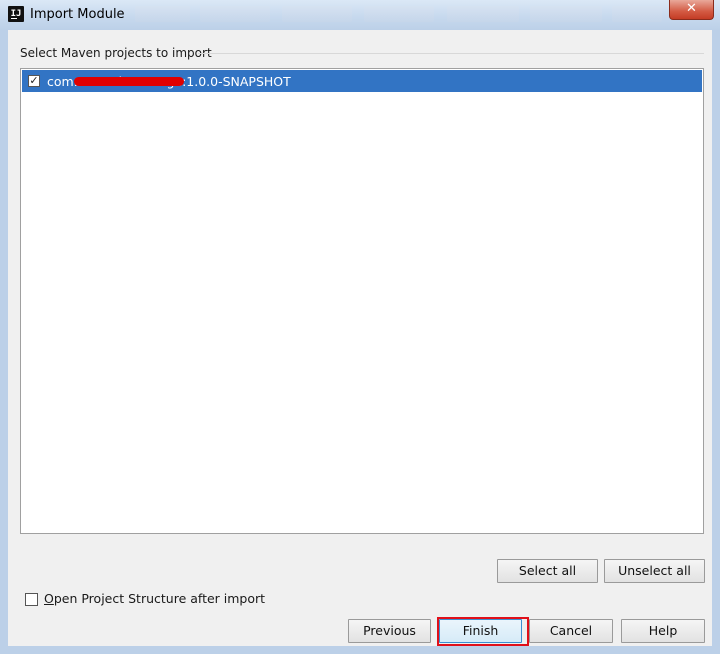  Describe the element at coordinates (360, 15) in the screenshot. I see `title-bar: IJ Import Module ✕` at that location.